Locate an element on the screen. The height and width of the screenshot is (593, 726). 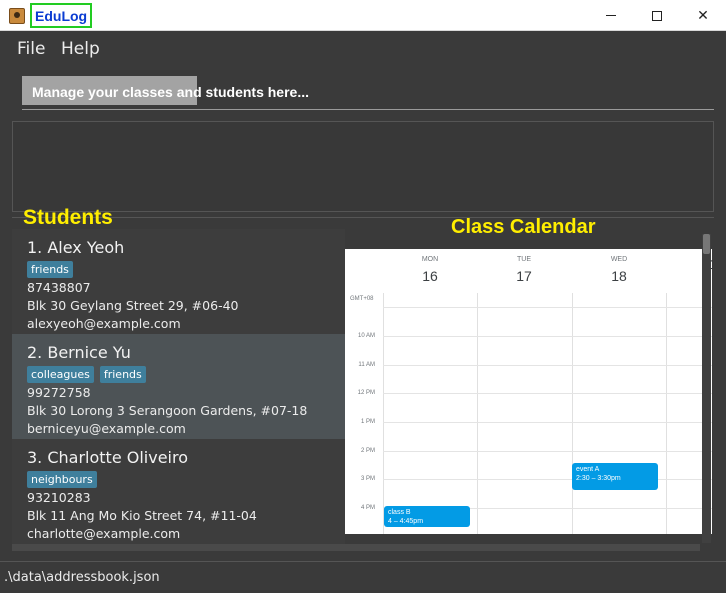
student-name: 1. Alex Yeoh is located at coordinates (76, 247).